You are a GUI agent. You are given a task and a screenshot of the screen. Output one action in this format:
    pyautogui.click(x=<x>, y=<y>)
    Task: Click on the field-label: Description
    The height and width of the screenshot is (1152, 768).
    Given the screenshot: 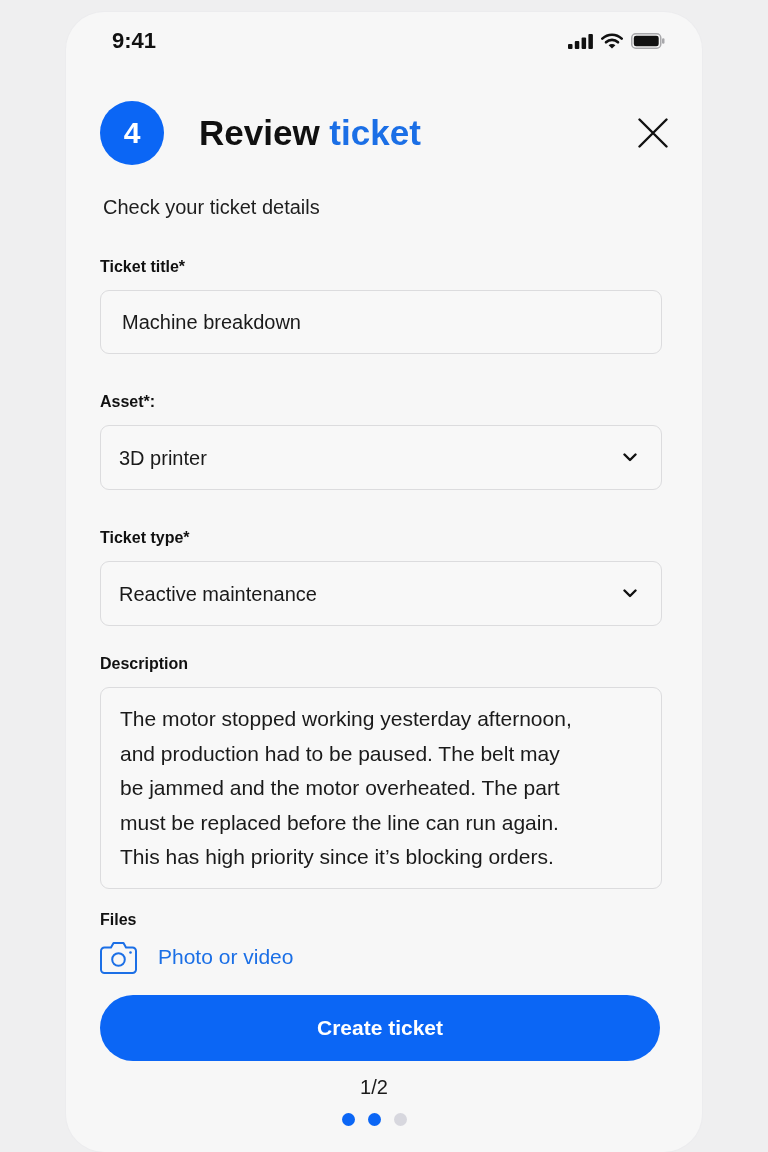 What is the action you would take?
    pyautogui.click(x=144, y=664)
    